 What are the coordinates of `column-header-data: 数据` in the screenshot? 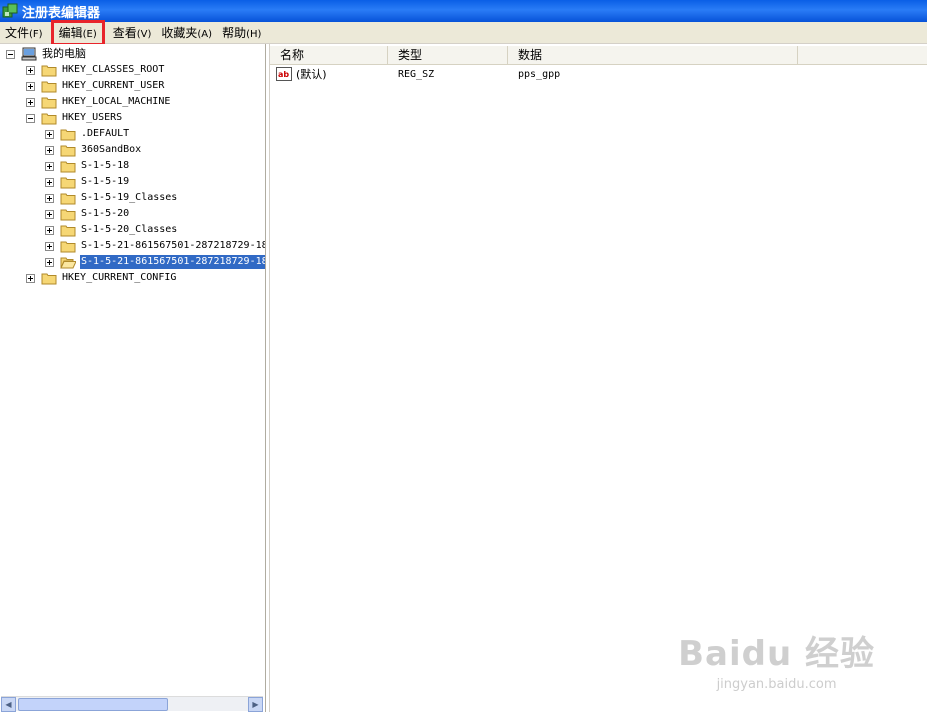 It's located at (653, 55).